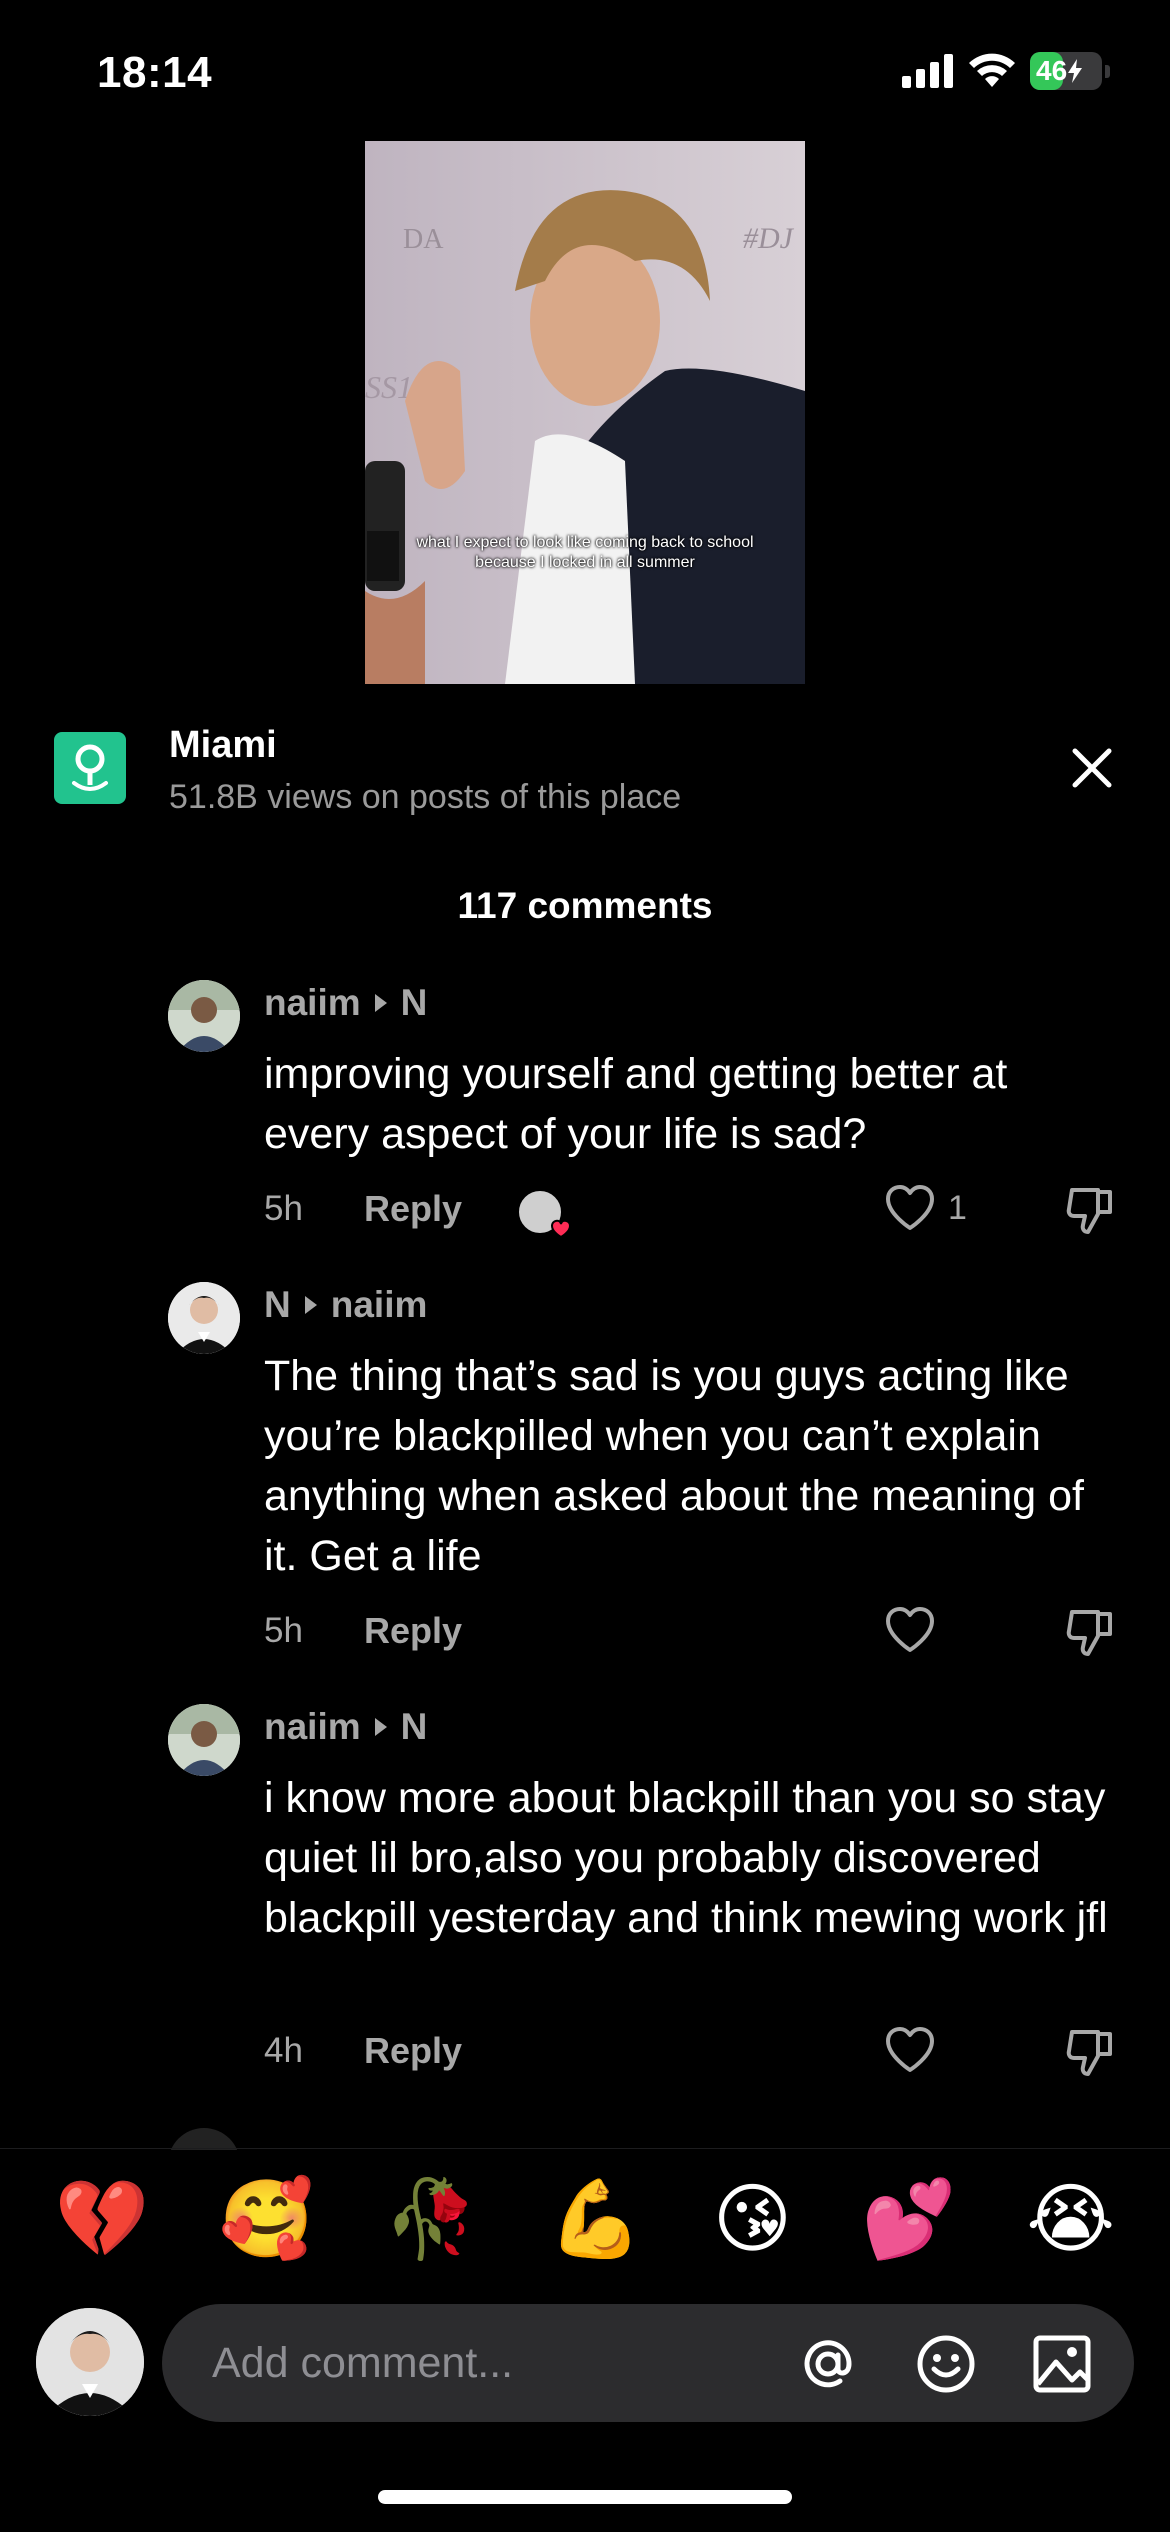 The width and height of the screenshot is (1170, 2532). I want to click on loudly-crying-emoji: 😭, so click(1070, 2218).